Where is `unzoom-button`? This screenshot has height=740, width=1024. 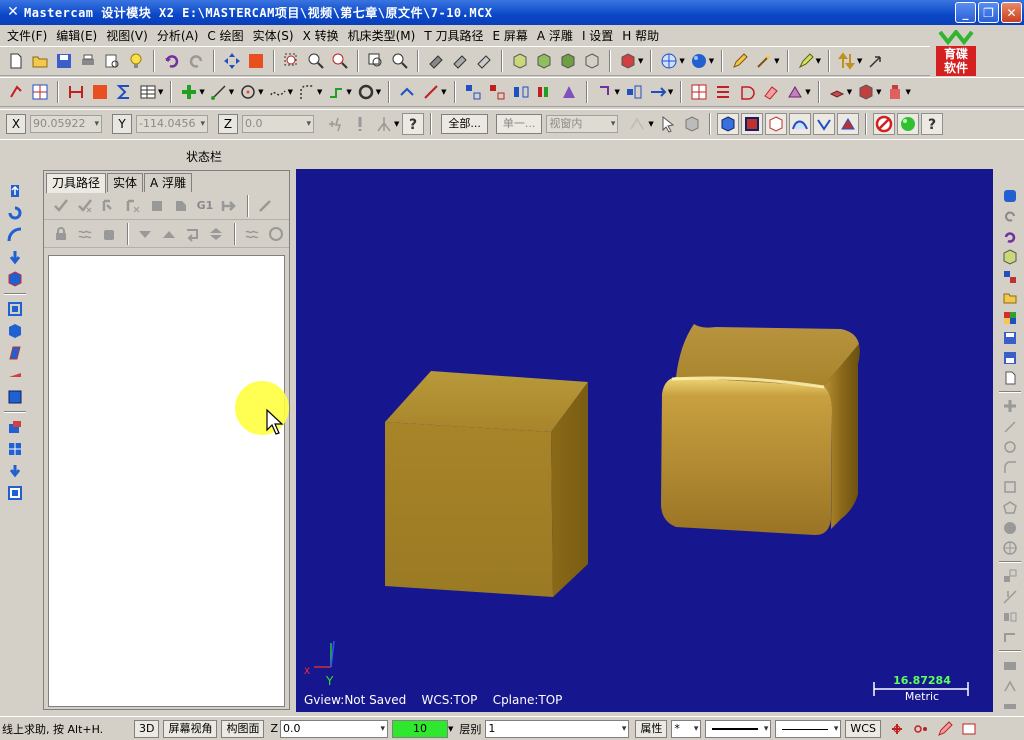 unzoom-button is located at coordinates (400, 61).